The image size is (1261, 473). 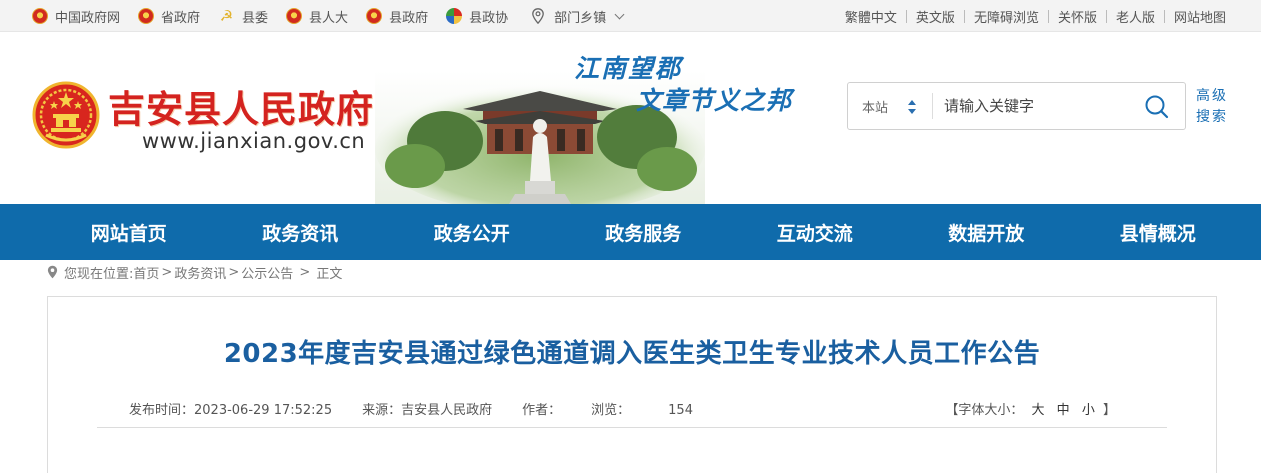 I want to click on link-label: 县政协, so click(x=489, y=18).